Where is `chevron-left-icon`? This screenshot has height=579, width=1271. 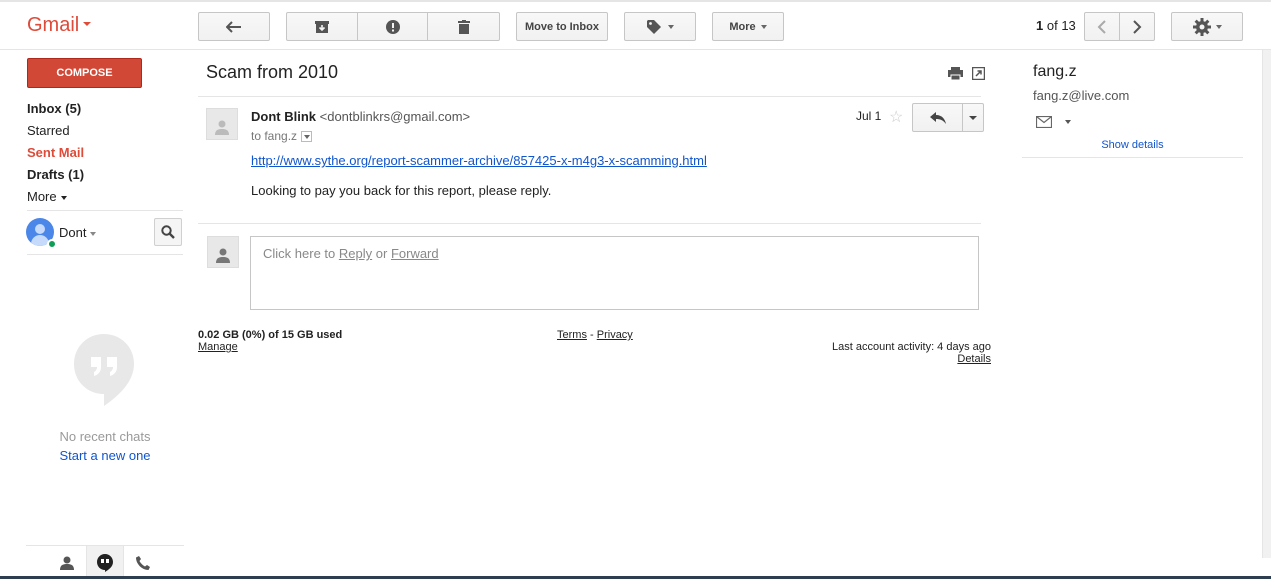
chevron-left-icon is located at coordinates (1101, 26).